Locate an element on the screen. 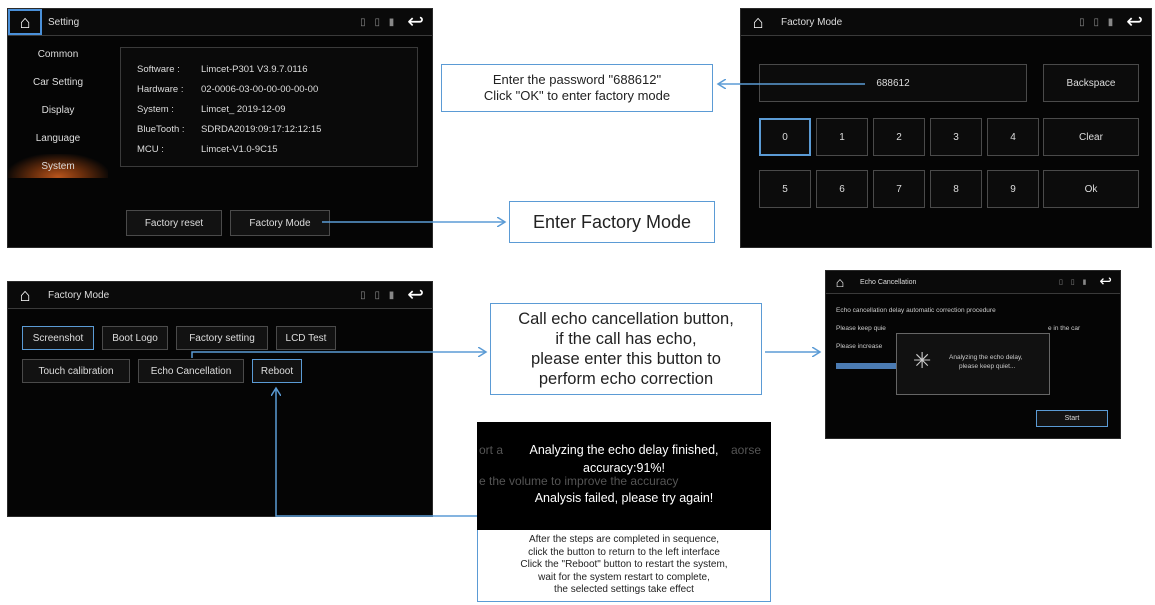 This screenshot has width=1155, height=605. arrow-to-reboot is located at coordinates (376, 452).